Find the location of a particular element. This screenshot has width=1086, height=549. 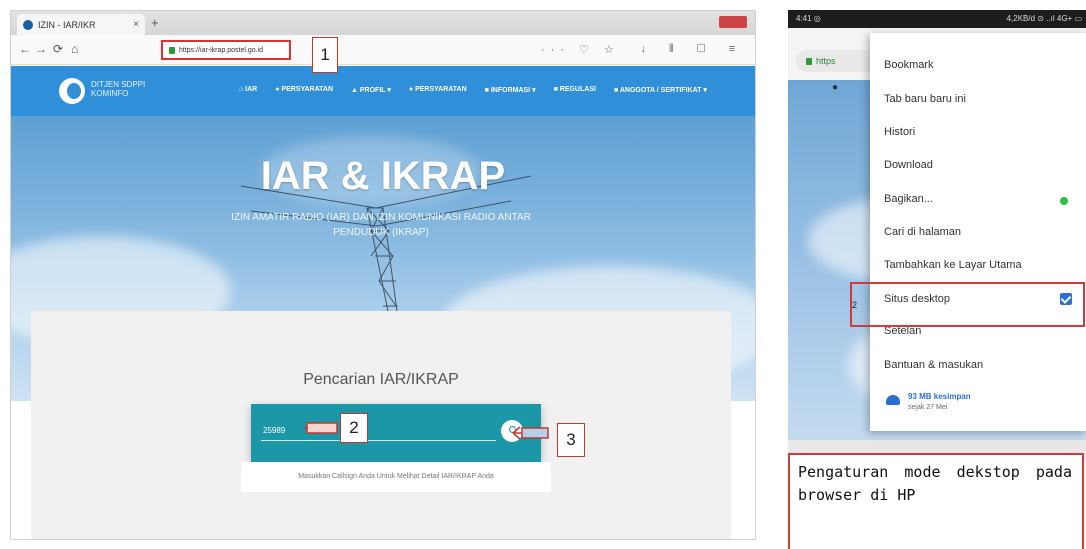

menu-item-persyaratan-2: ● PERSYARATAN is located at coordinates (438, 90).